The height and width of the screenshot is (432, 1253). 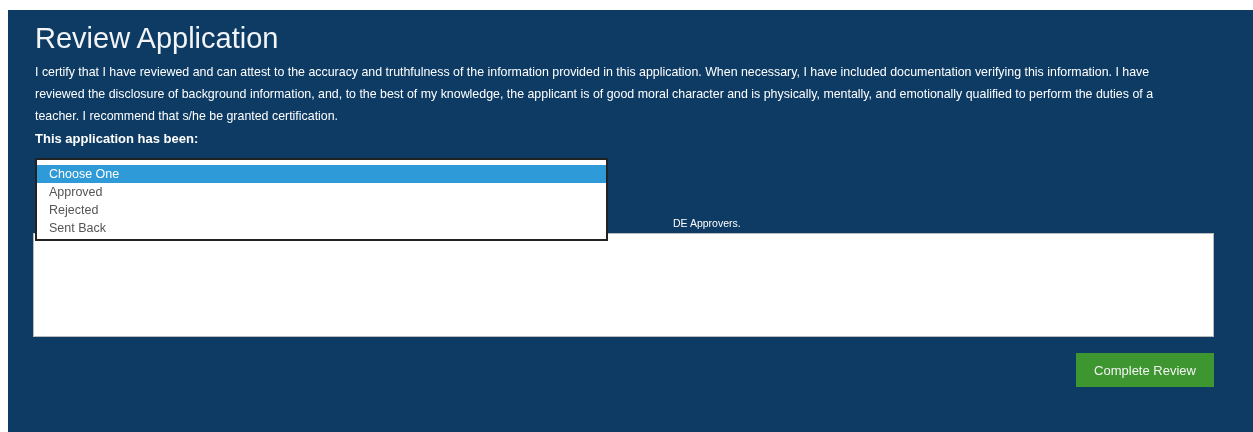 I want to click on complete-review-button: Complete Review, so click(x=1145, y=370).